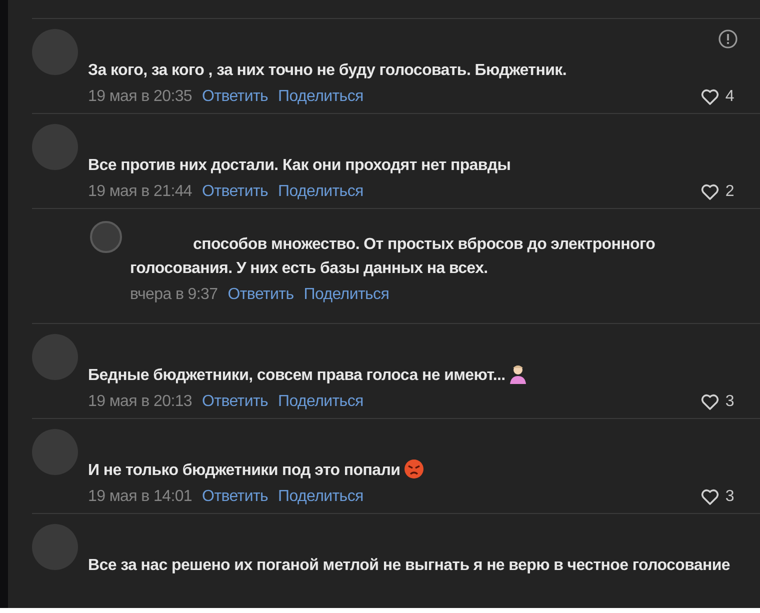  I want to click on comment-date: 19 мая в 21:44, so click(140, 191).